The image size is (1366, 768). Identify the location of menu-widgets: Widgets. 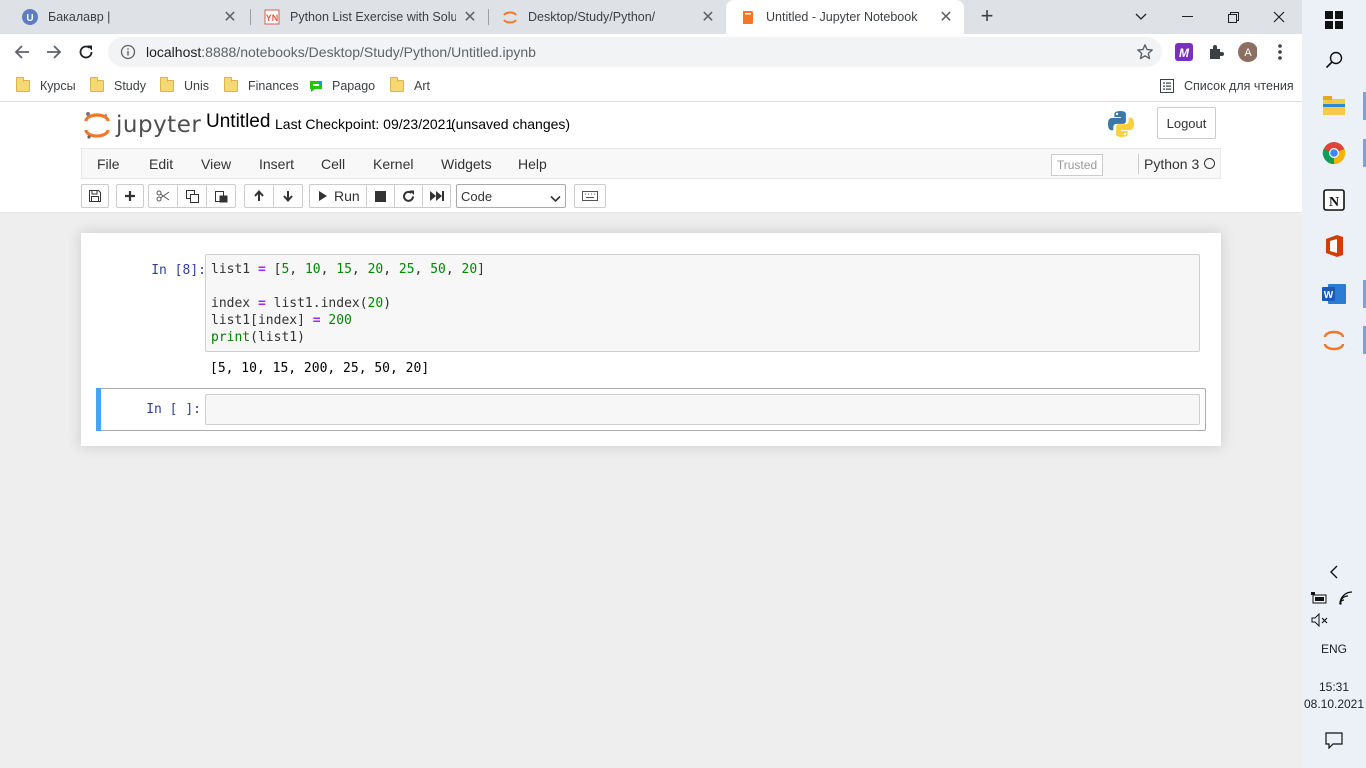
(466, 164).